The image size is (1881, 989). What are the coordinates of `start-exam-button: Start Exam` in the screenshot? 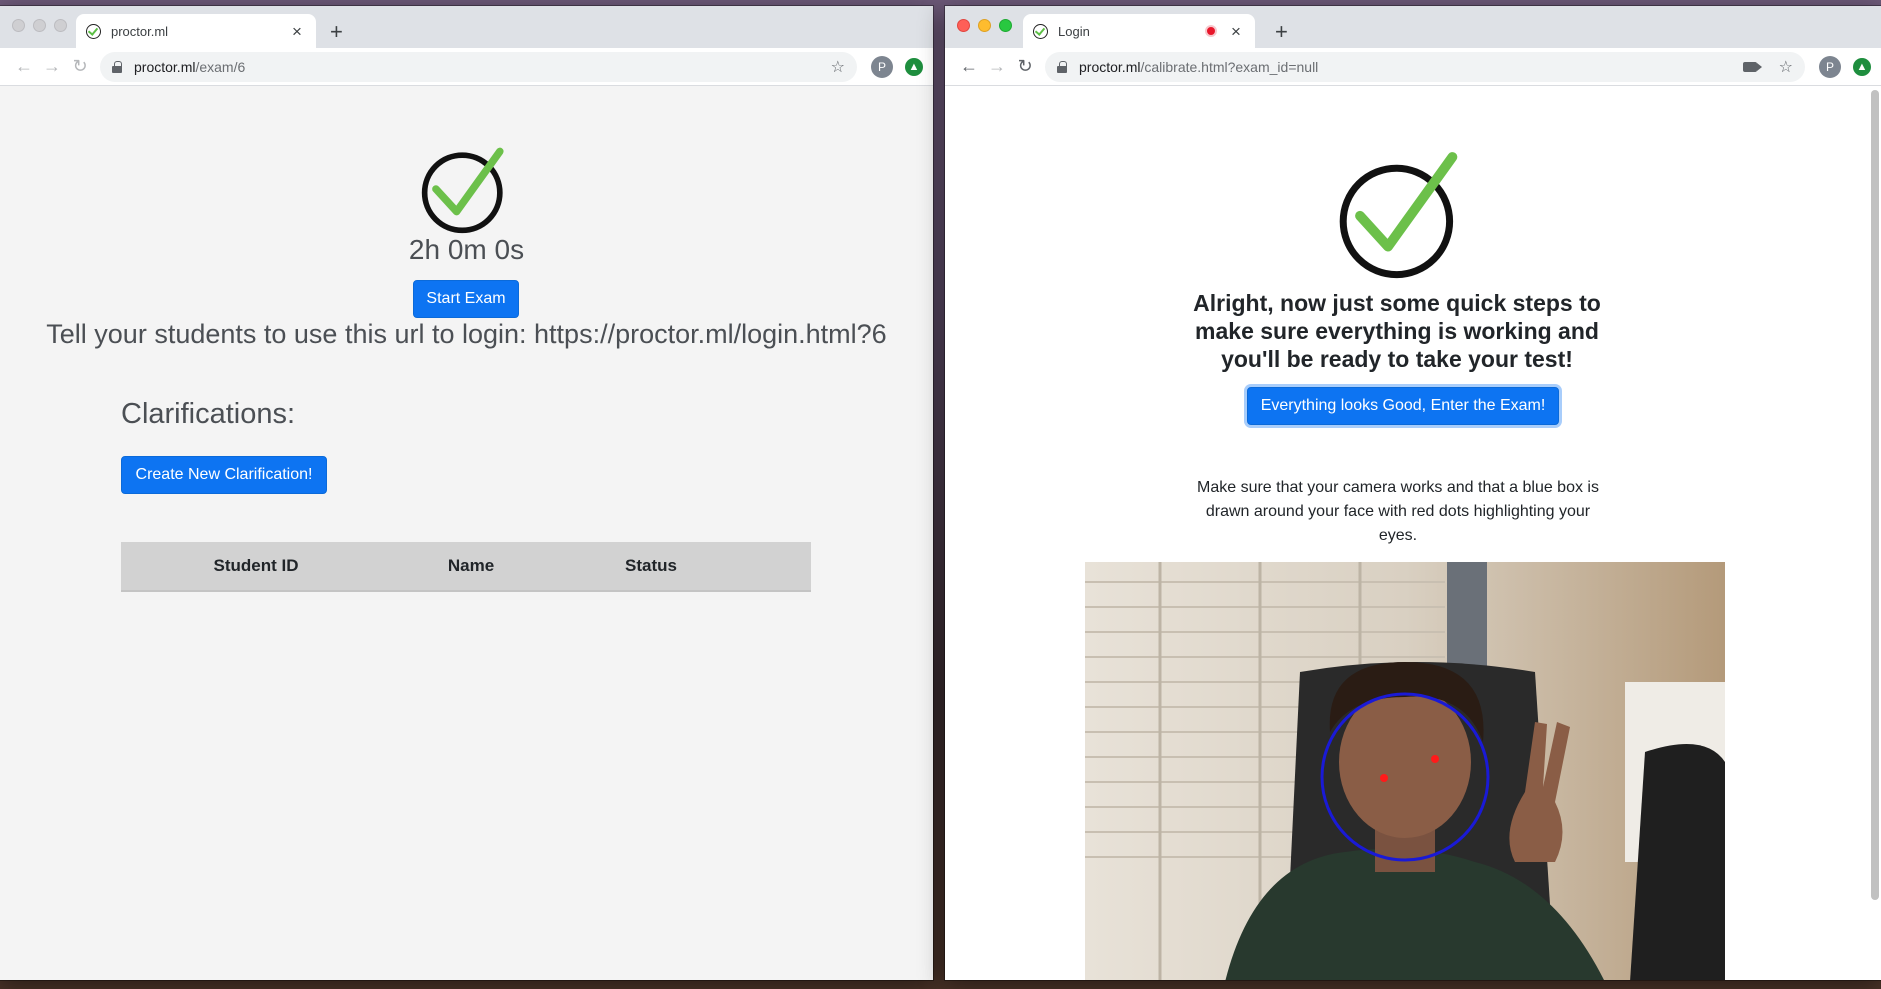 It's located at (466, 299).